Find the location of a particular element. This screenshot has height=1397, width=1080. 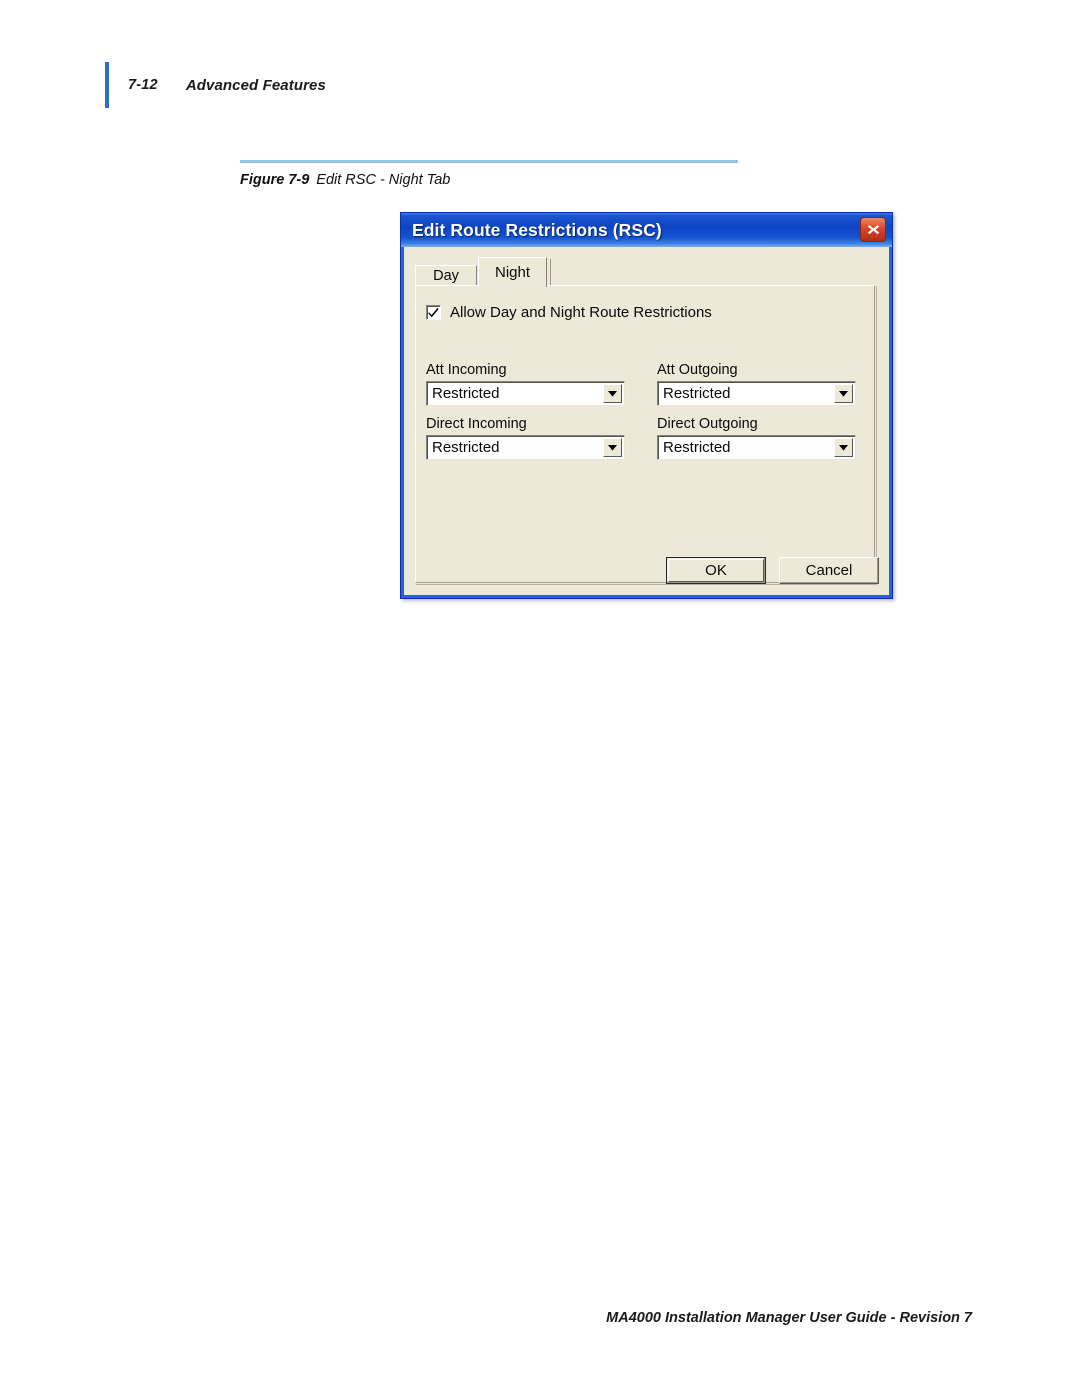

direct-outgoing-value: Restricted is located at coordinates (697, 447).